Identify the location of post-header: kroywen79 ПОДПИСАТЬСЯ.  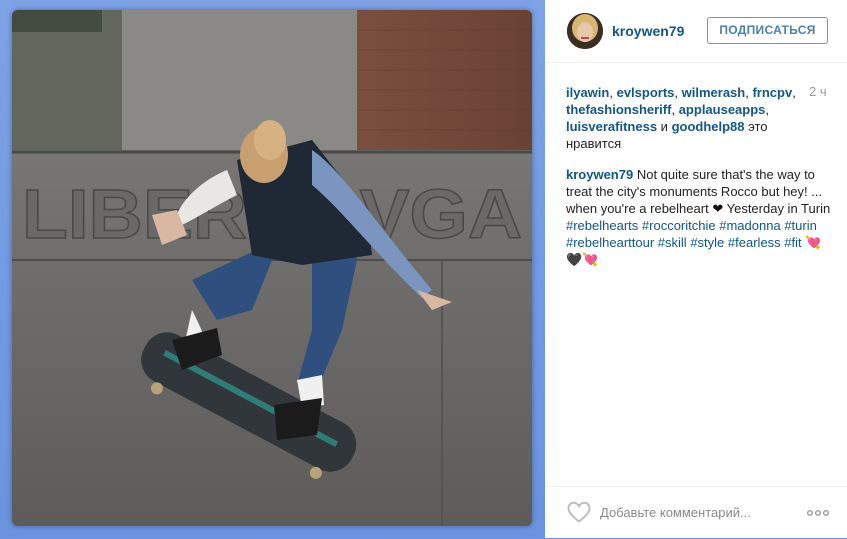
(696, 31).